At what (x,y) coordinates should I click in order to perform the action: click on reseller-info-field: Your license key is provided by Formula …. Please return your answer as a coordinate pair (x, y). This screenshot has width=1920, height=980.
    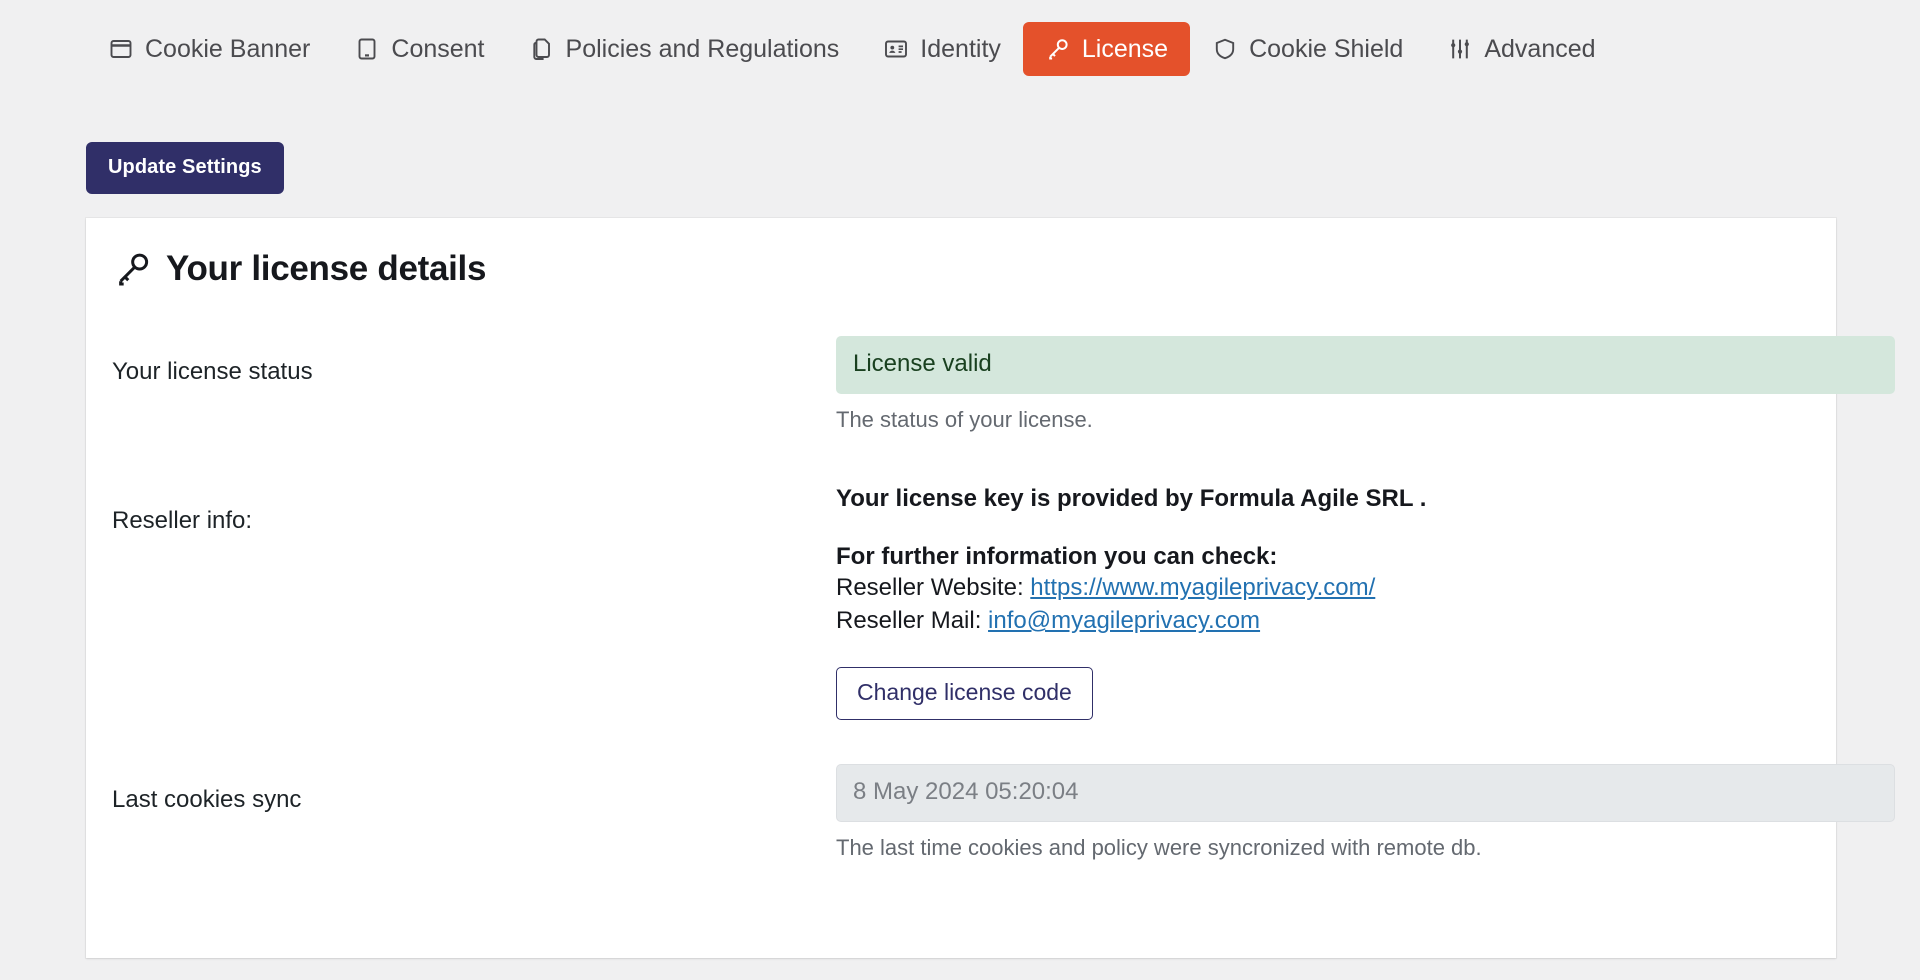
    Looking at the image, I should click on (1323, 603).